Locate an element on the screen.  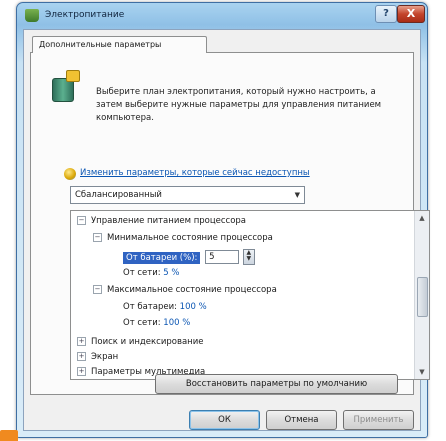
tree-item-screen: + Экран is located at coordinates (97, 357).